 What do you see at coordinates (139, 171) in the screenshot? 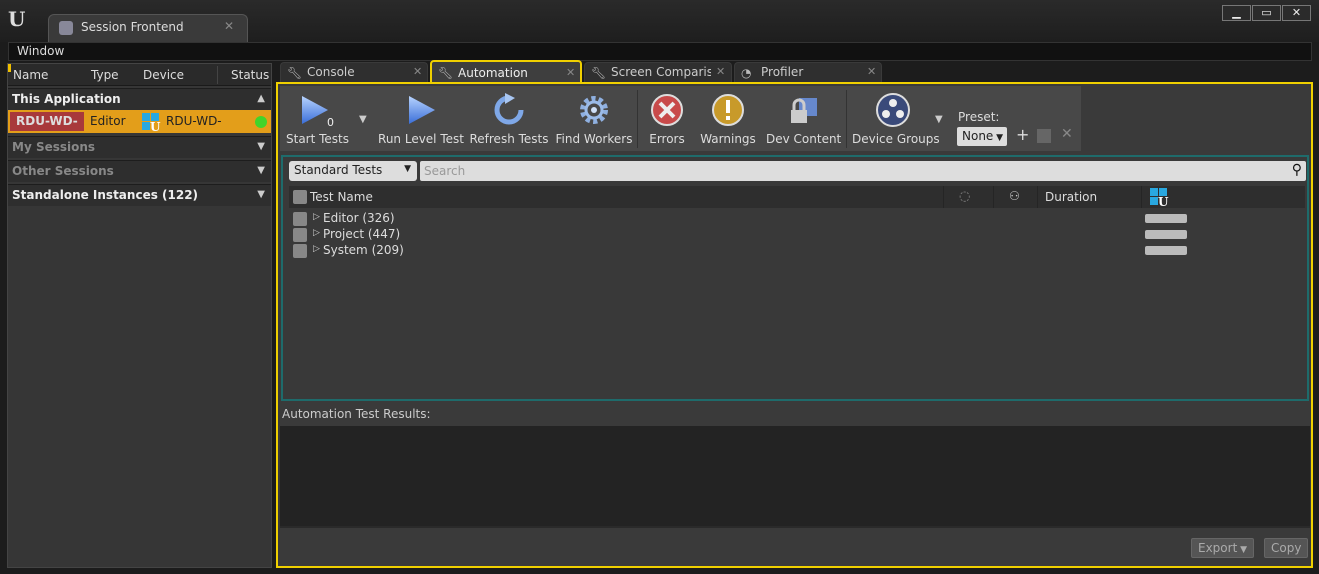
I see `section-other-sessions: Other Sessions ▼` at bounding box center [139, 171].